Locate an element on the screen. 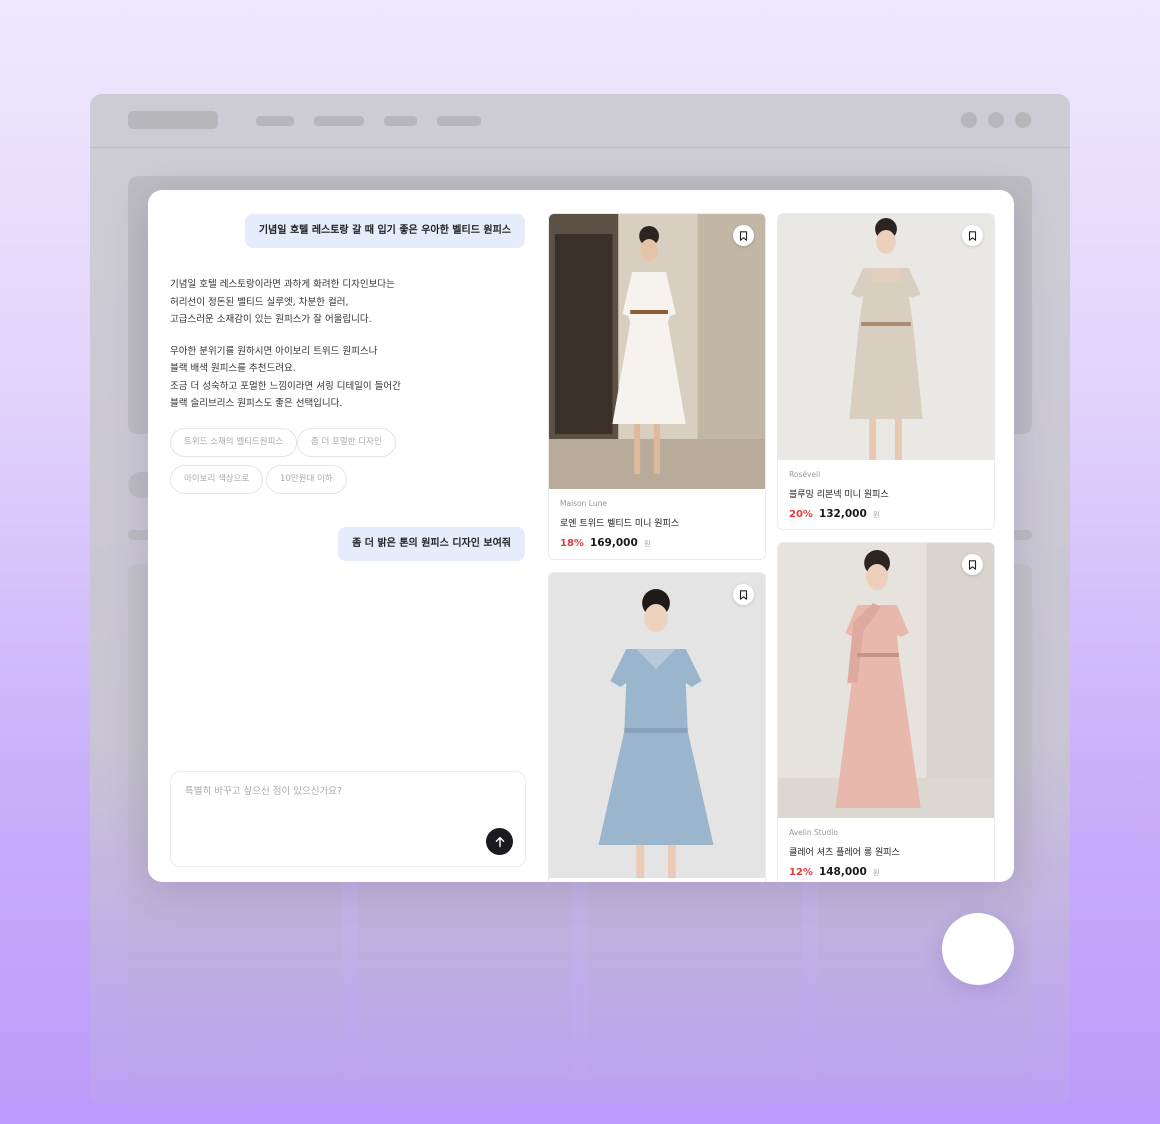 This screenshot has width=1160, height=1124. assistant-line: 기념일 호텔 레스토랑이라면 과하게 화려한 디자인보다는 is located at coordinates (282, 284).